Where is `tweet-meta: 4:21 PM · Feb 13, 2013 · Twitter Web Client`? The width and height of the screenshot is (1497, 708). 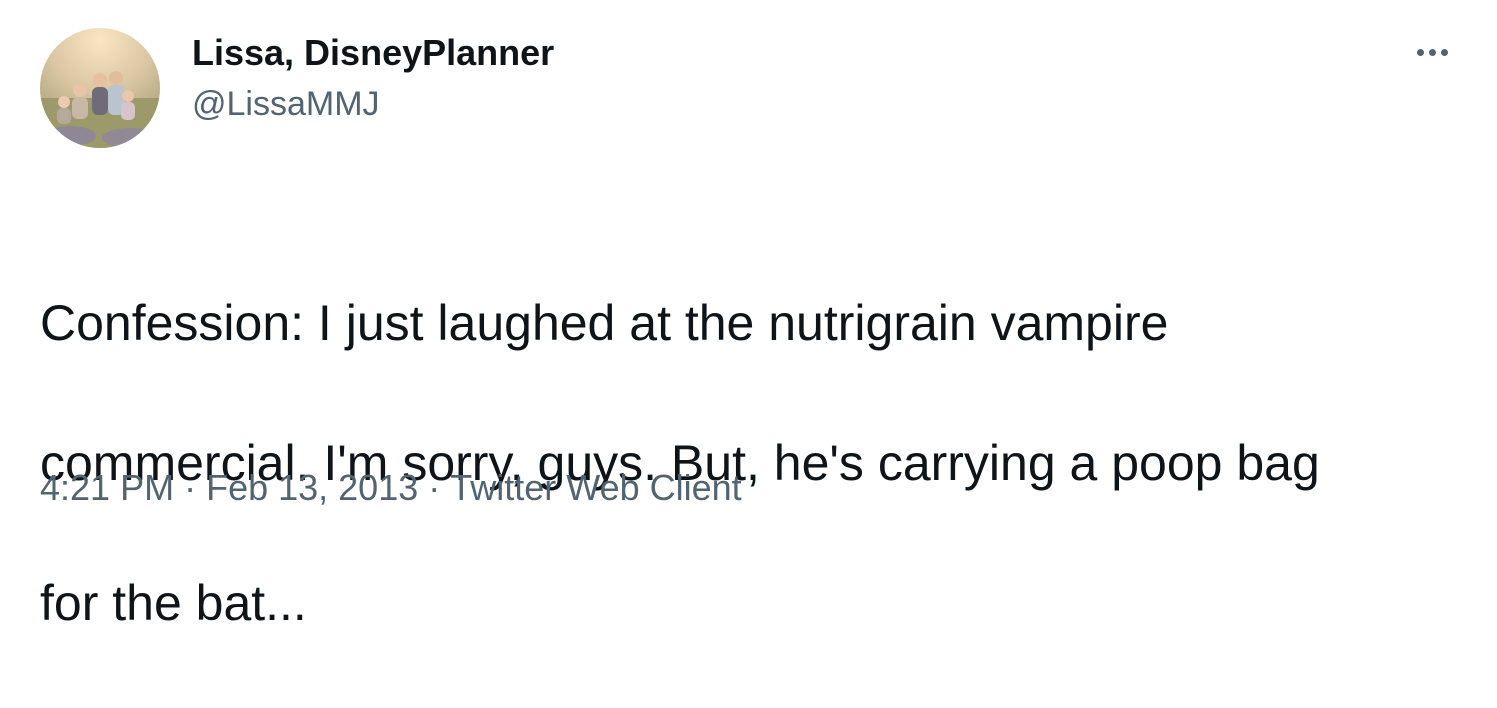
tweet-meta: 4:21 PM · Feb 13, 2013 · Twitter Web Client is located at coordinates (391, 488).